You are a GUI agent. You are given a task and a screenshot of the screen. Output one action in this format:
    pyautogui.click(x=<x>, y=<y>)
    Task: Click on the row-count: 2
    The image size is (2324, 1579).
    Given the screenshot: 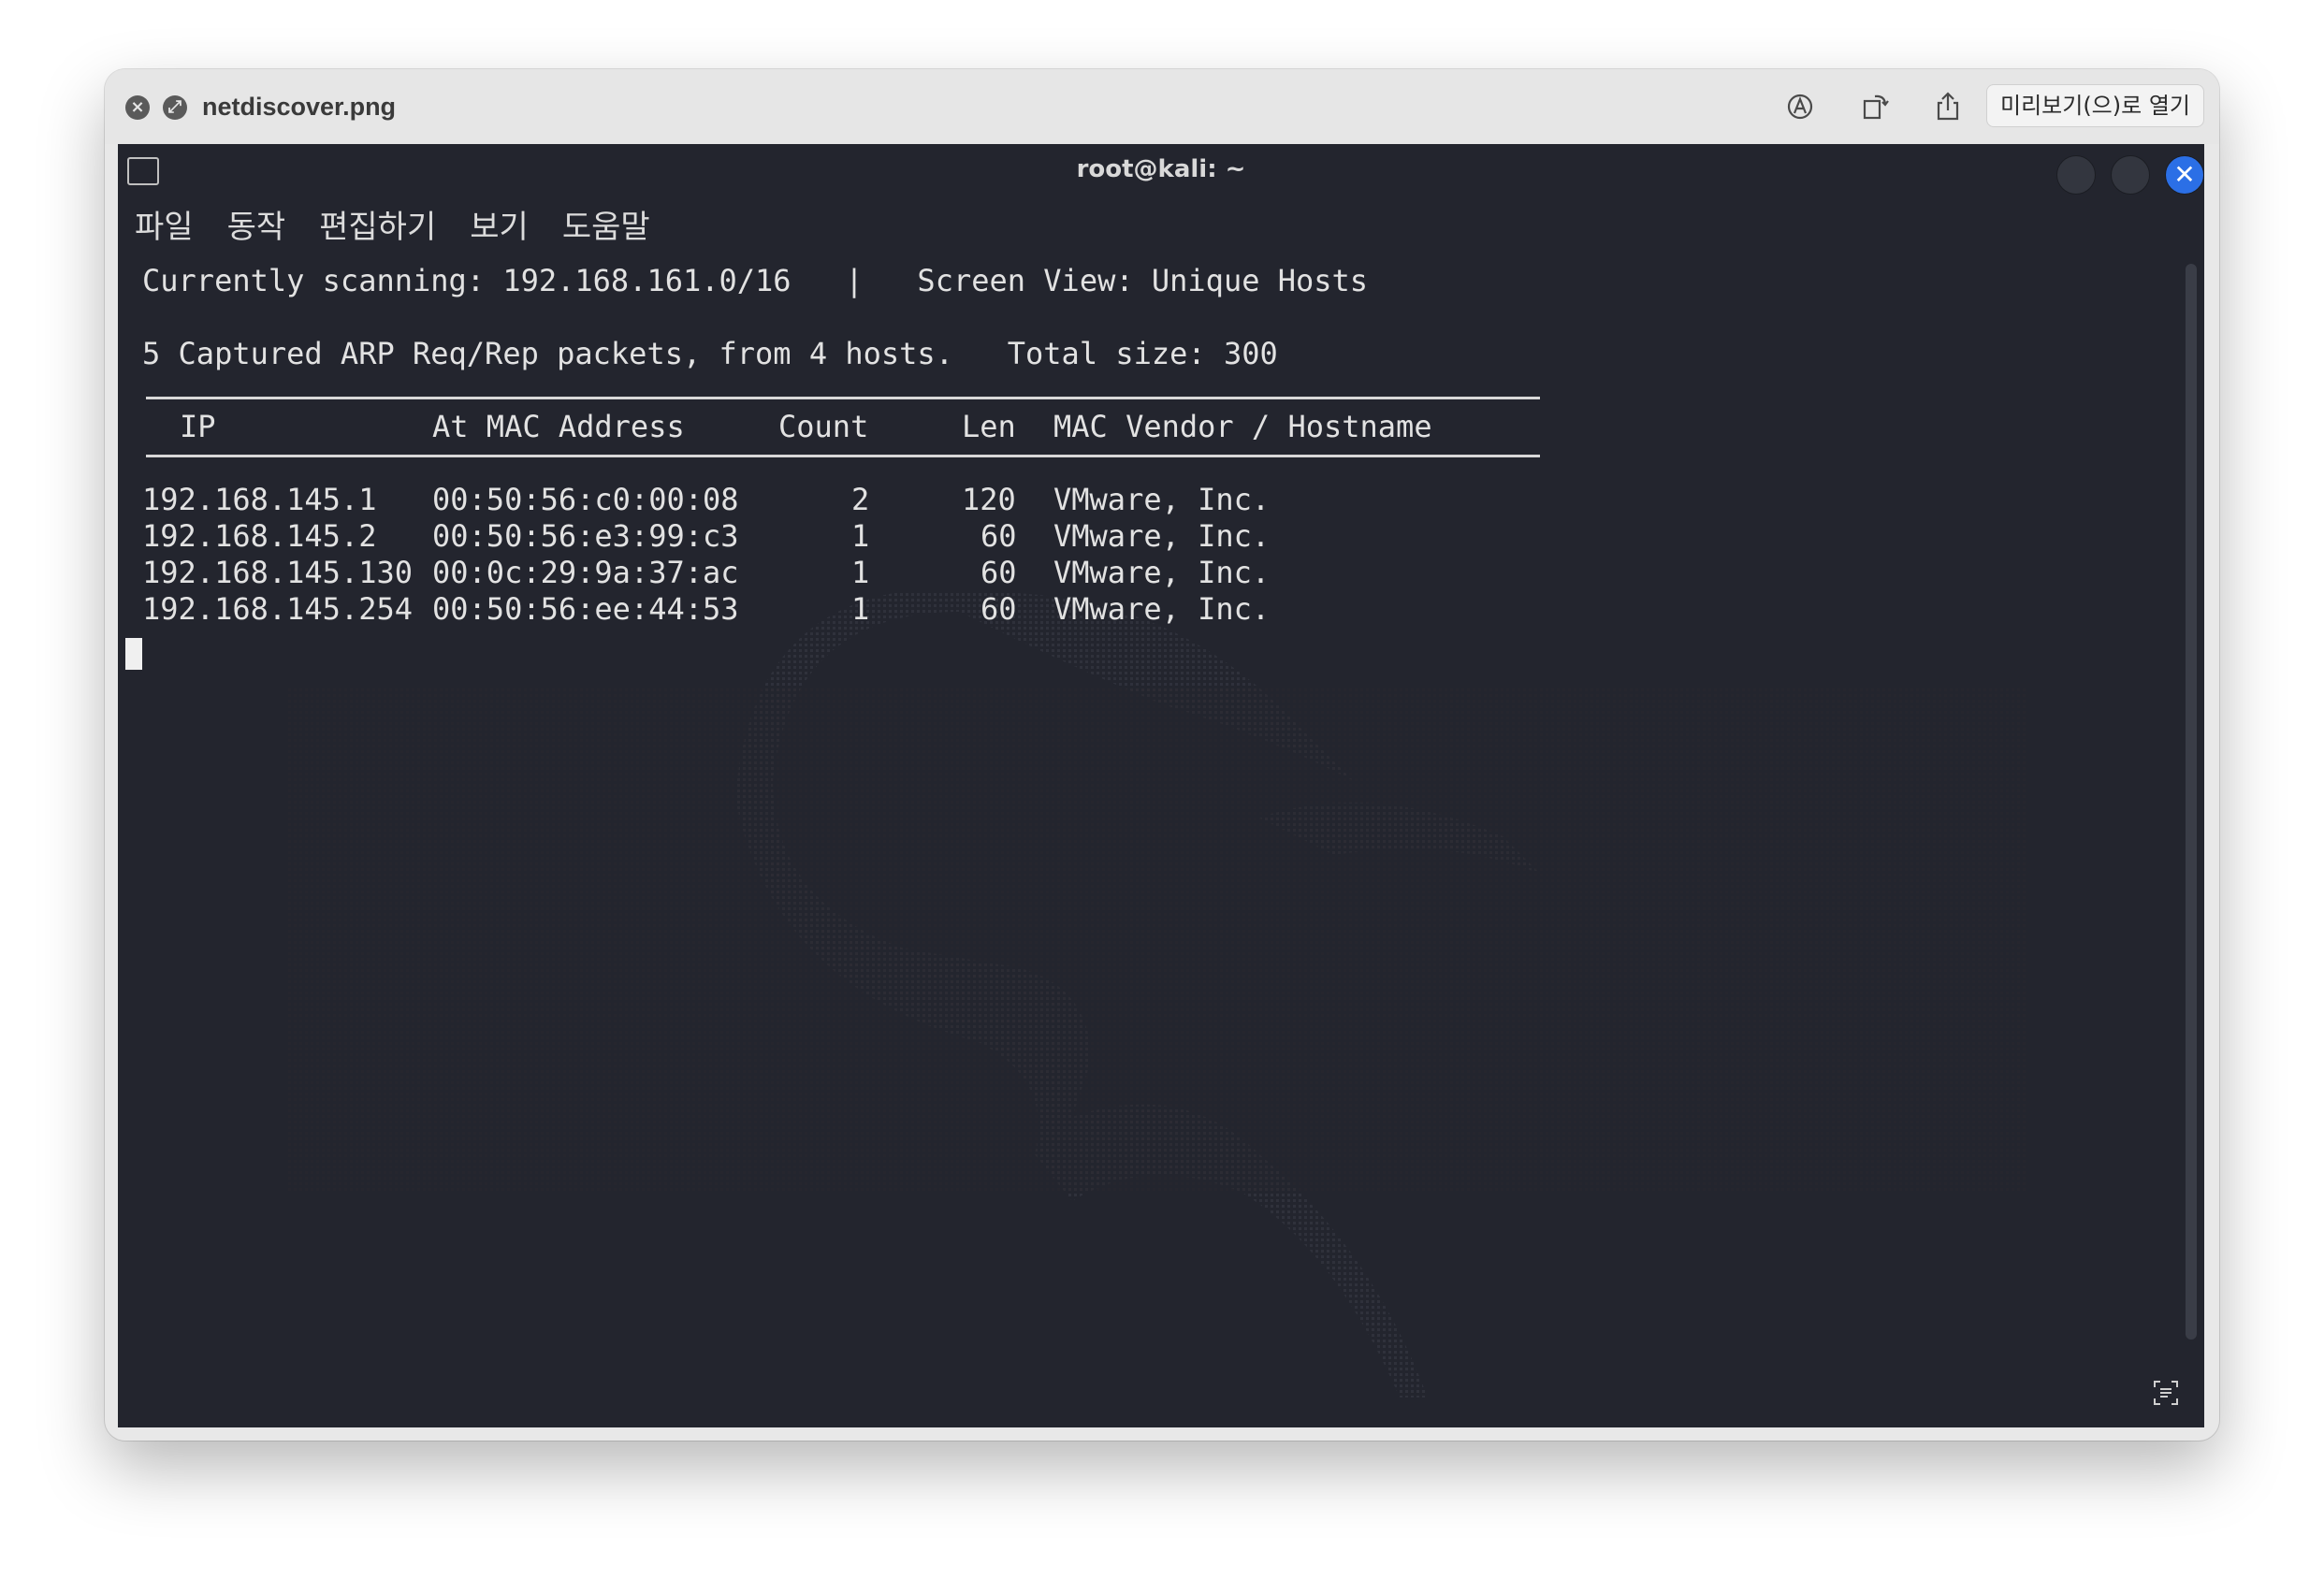 What is the action you would take?
    pyautogui.click(x=861, y=499)
    